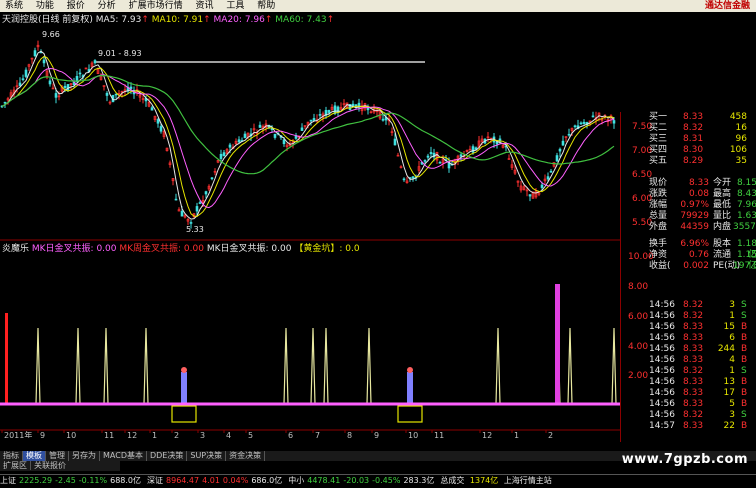  What do you see at coordinates (120, 53) in the screenshot?
I see `range-annotation: 9.01 - 8.93` at bounding box center [120, 53].